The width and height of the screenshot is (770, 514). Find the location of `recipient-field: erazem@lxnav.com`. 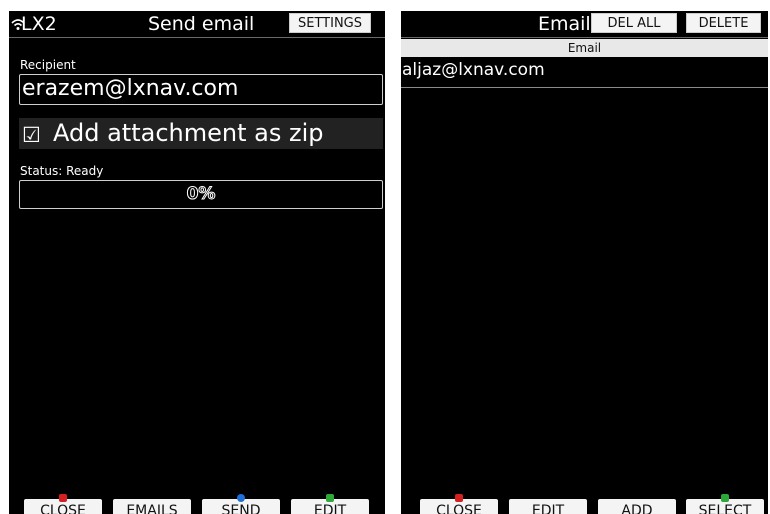

recipient-field: erazem@lxnav.com is located at coordinates (201, 89).